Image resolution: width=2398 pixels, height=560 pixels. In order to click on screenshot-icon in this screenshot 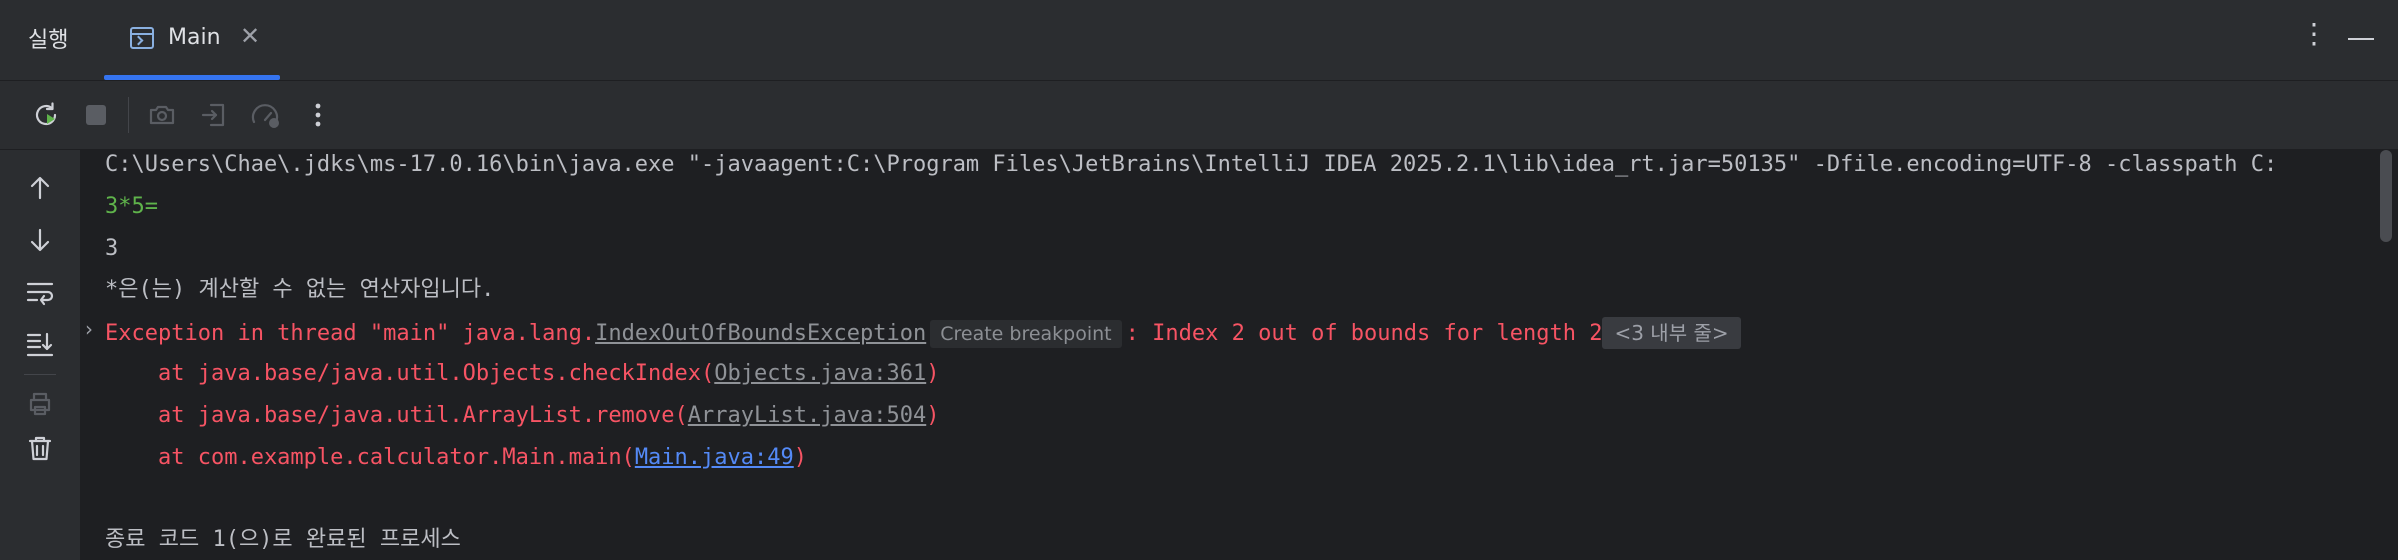, I will do `click(162, 115)`.